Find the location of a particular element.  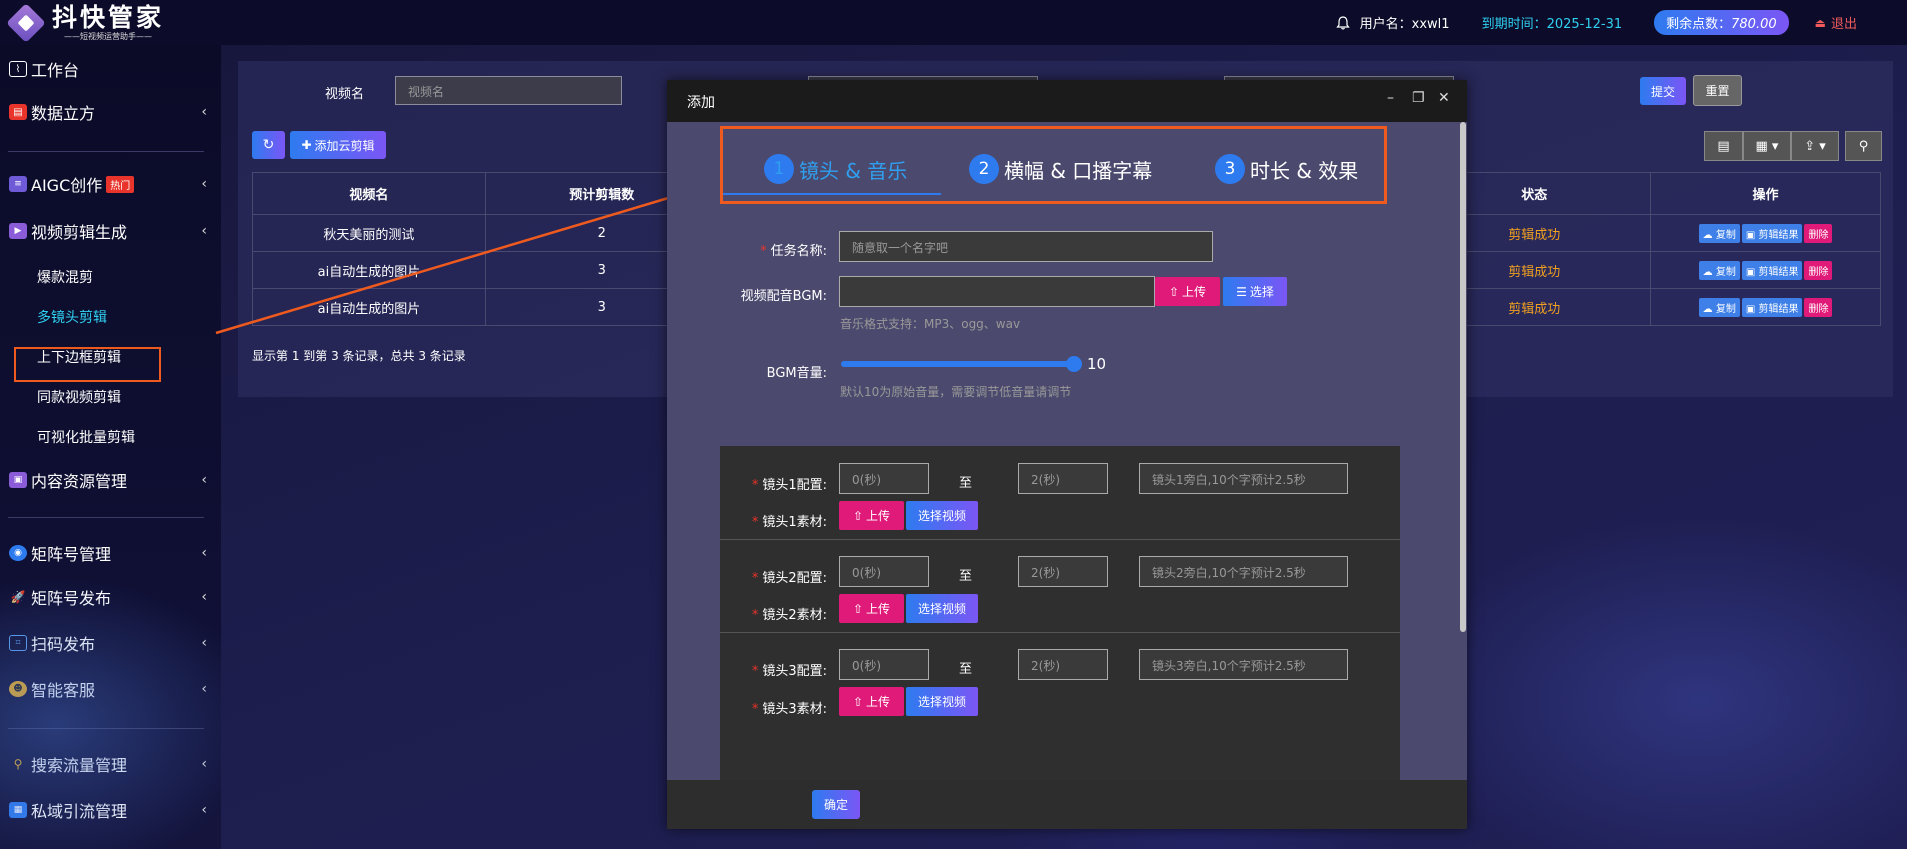

logo: 抖快管家 ——短视频运营助手—— is located at coordinates (85, 22).